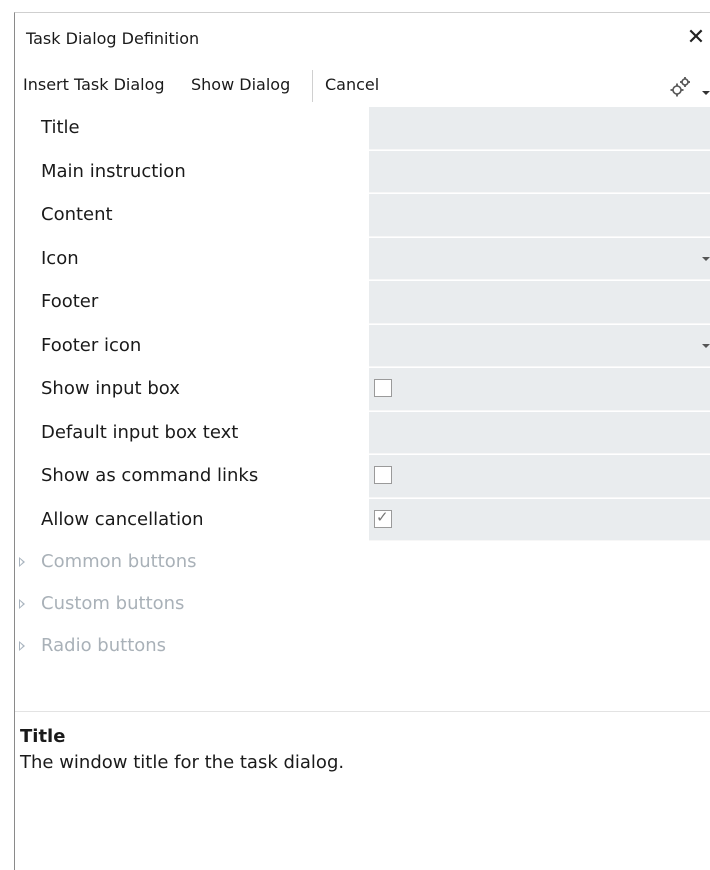 This screenshot has height=870, width=710. What do you see at coordinates (383, 388) in the screenshot?
I see `show-input-box-checkbox` at bounding box center [383, 388].